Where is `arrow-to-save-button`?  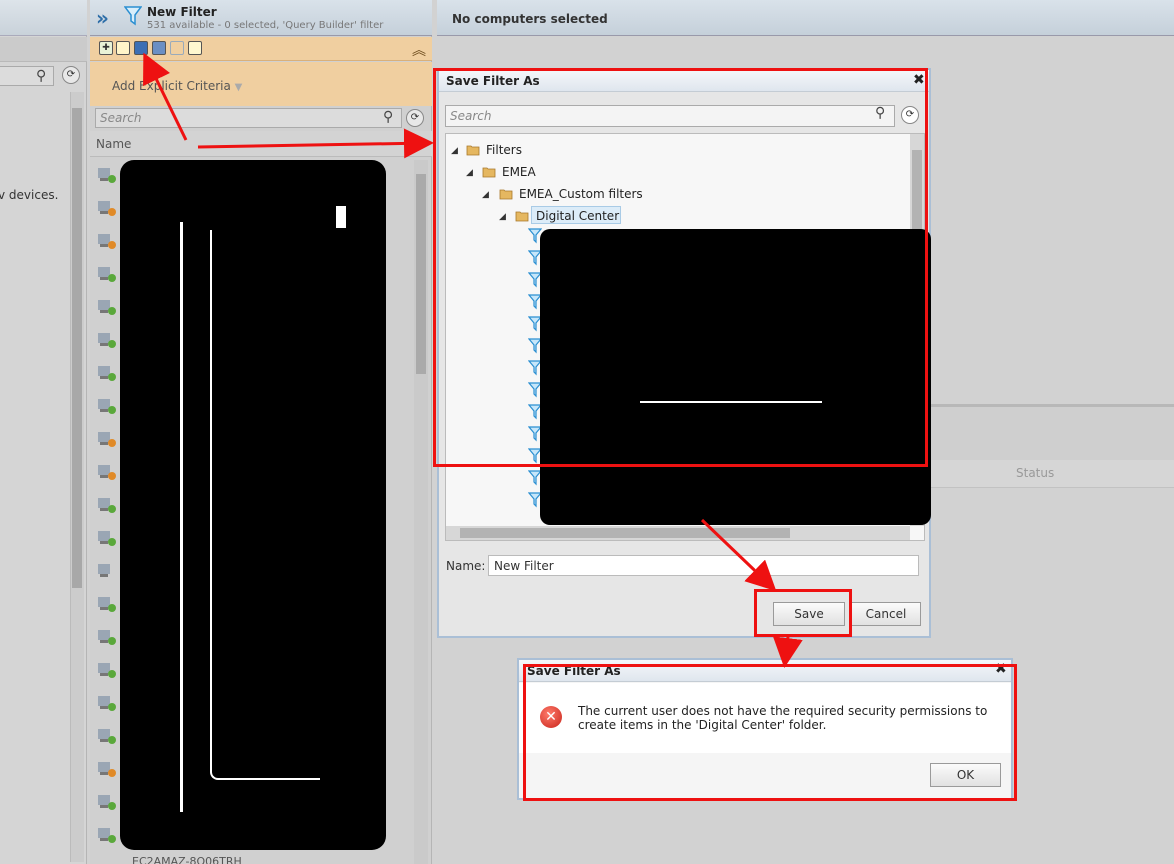 arrow-to-save-button is located at coordinates (738, 555).